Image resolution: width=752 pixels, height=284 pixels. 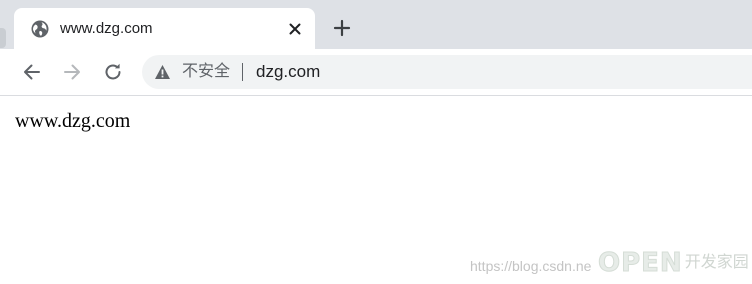 What do you see at coordinates (32, 72) in the screenshot?
I see `arrow-left-icon` at bounding box center [32, 72].